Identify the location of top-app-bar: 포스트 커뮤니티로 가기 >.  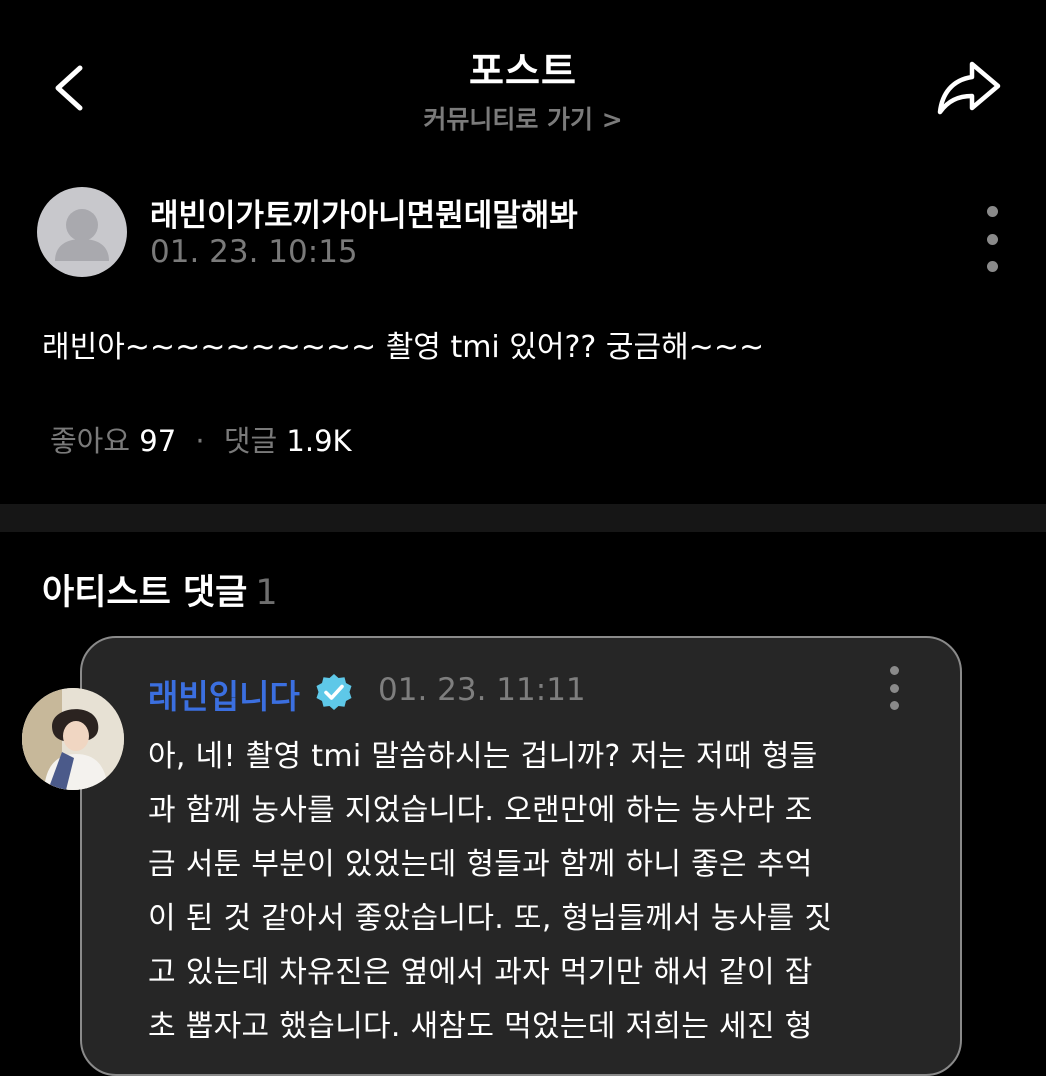
(523, 80).